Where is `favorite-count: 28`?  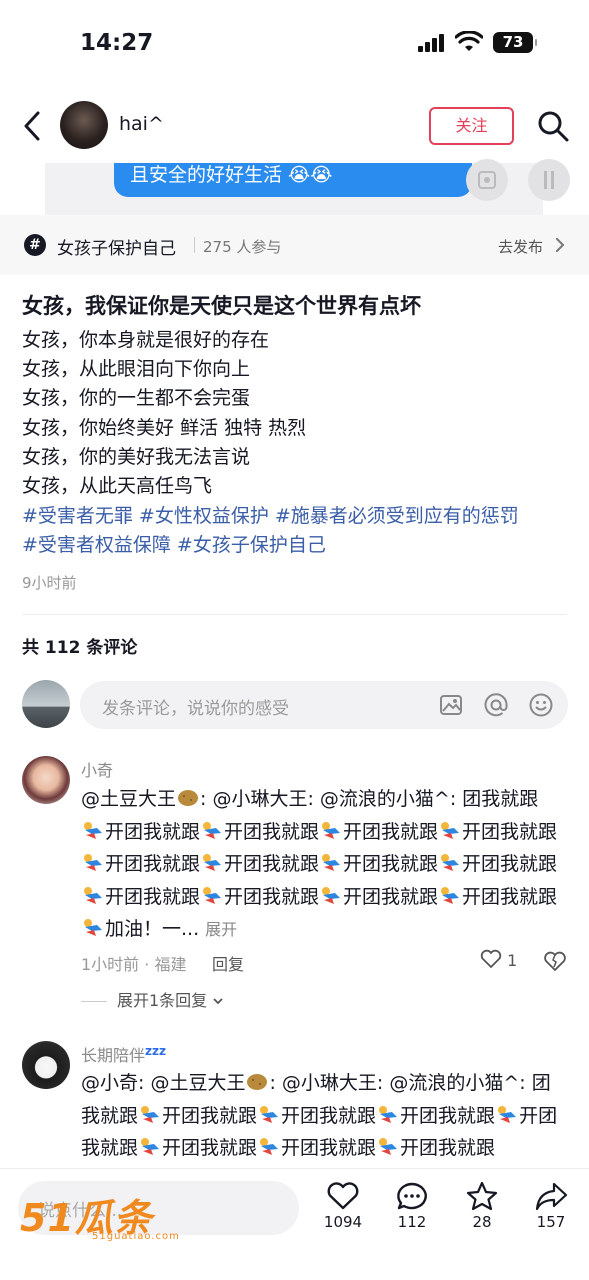 favorite-count: 28 is located at coordinates (482, 1222).